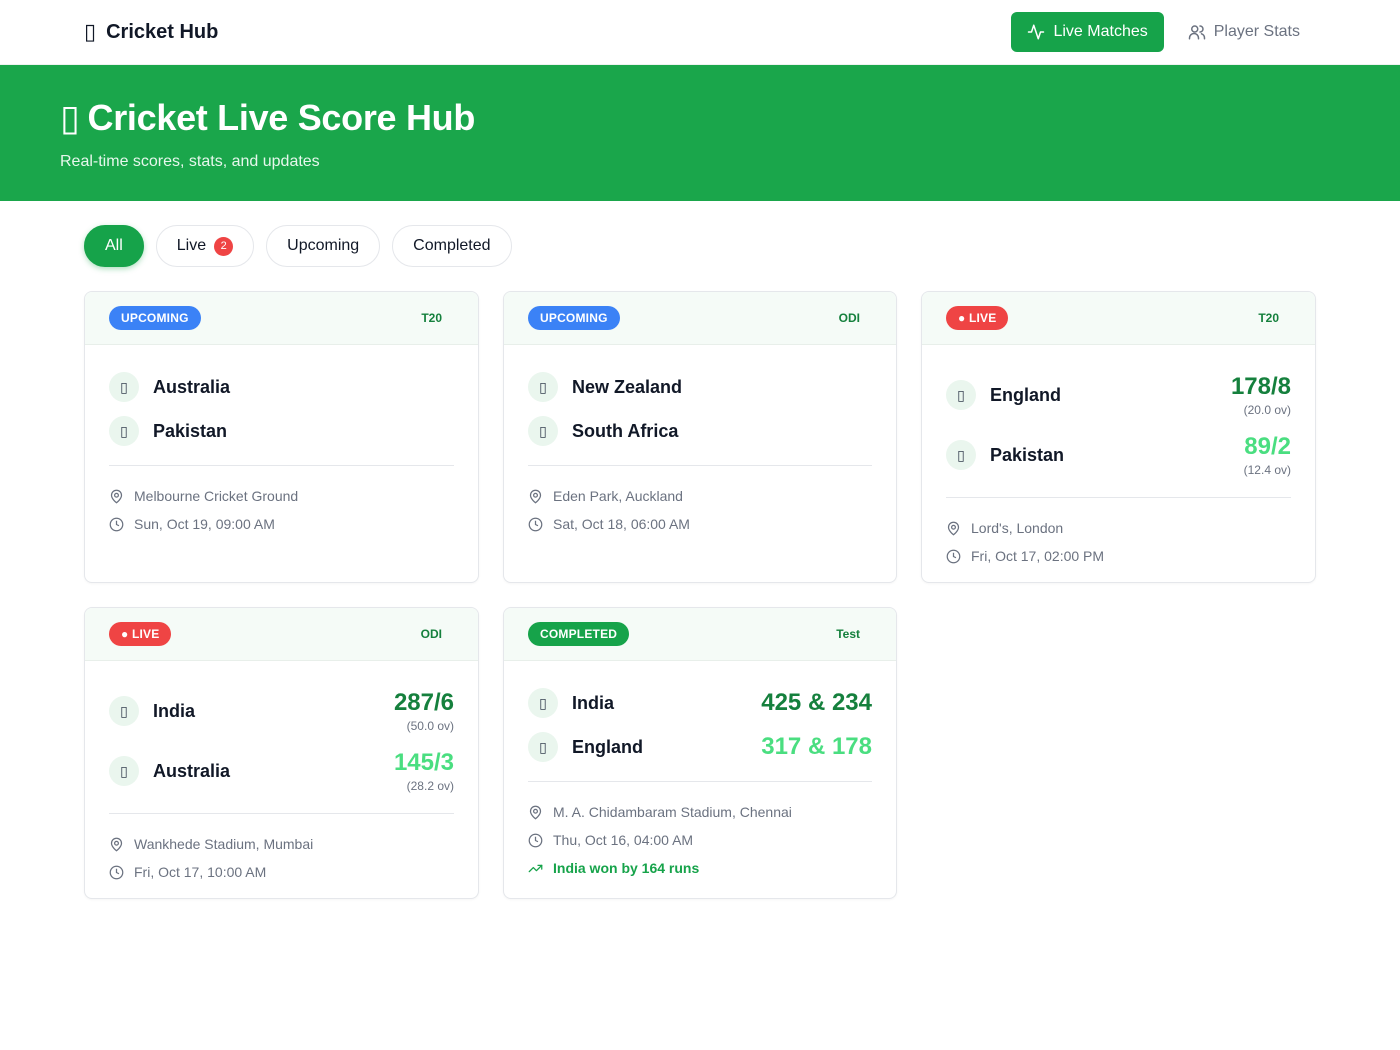  What do you see at coordinates (1100, 31) in the screenshot?
I see `live-matches-label: Live Matches` at bounding box center [1100, 31].